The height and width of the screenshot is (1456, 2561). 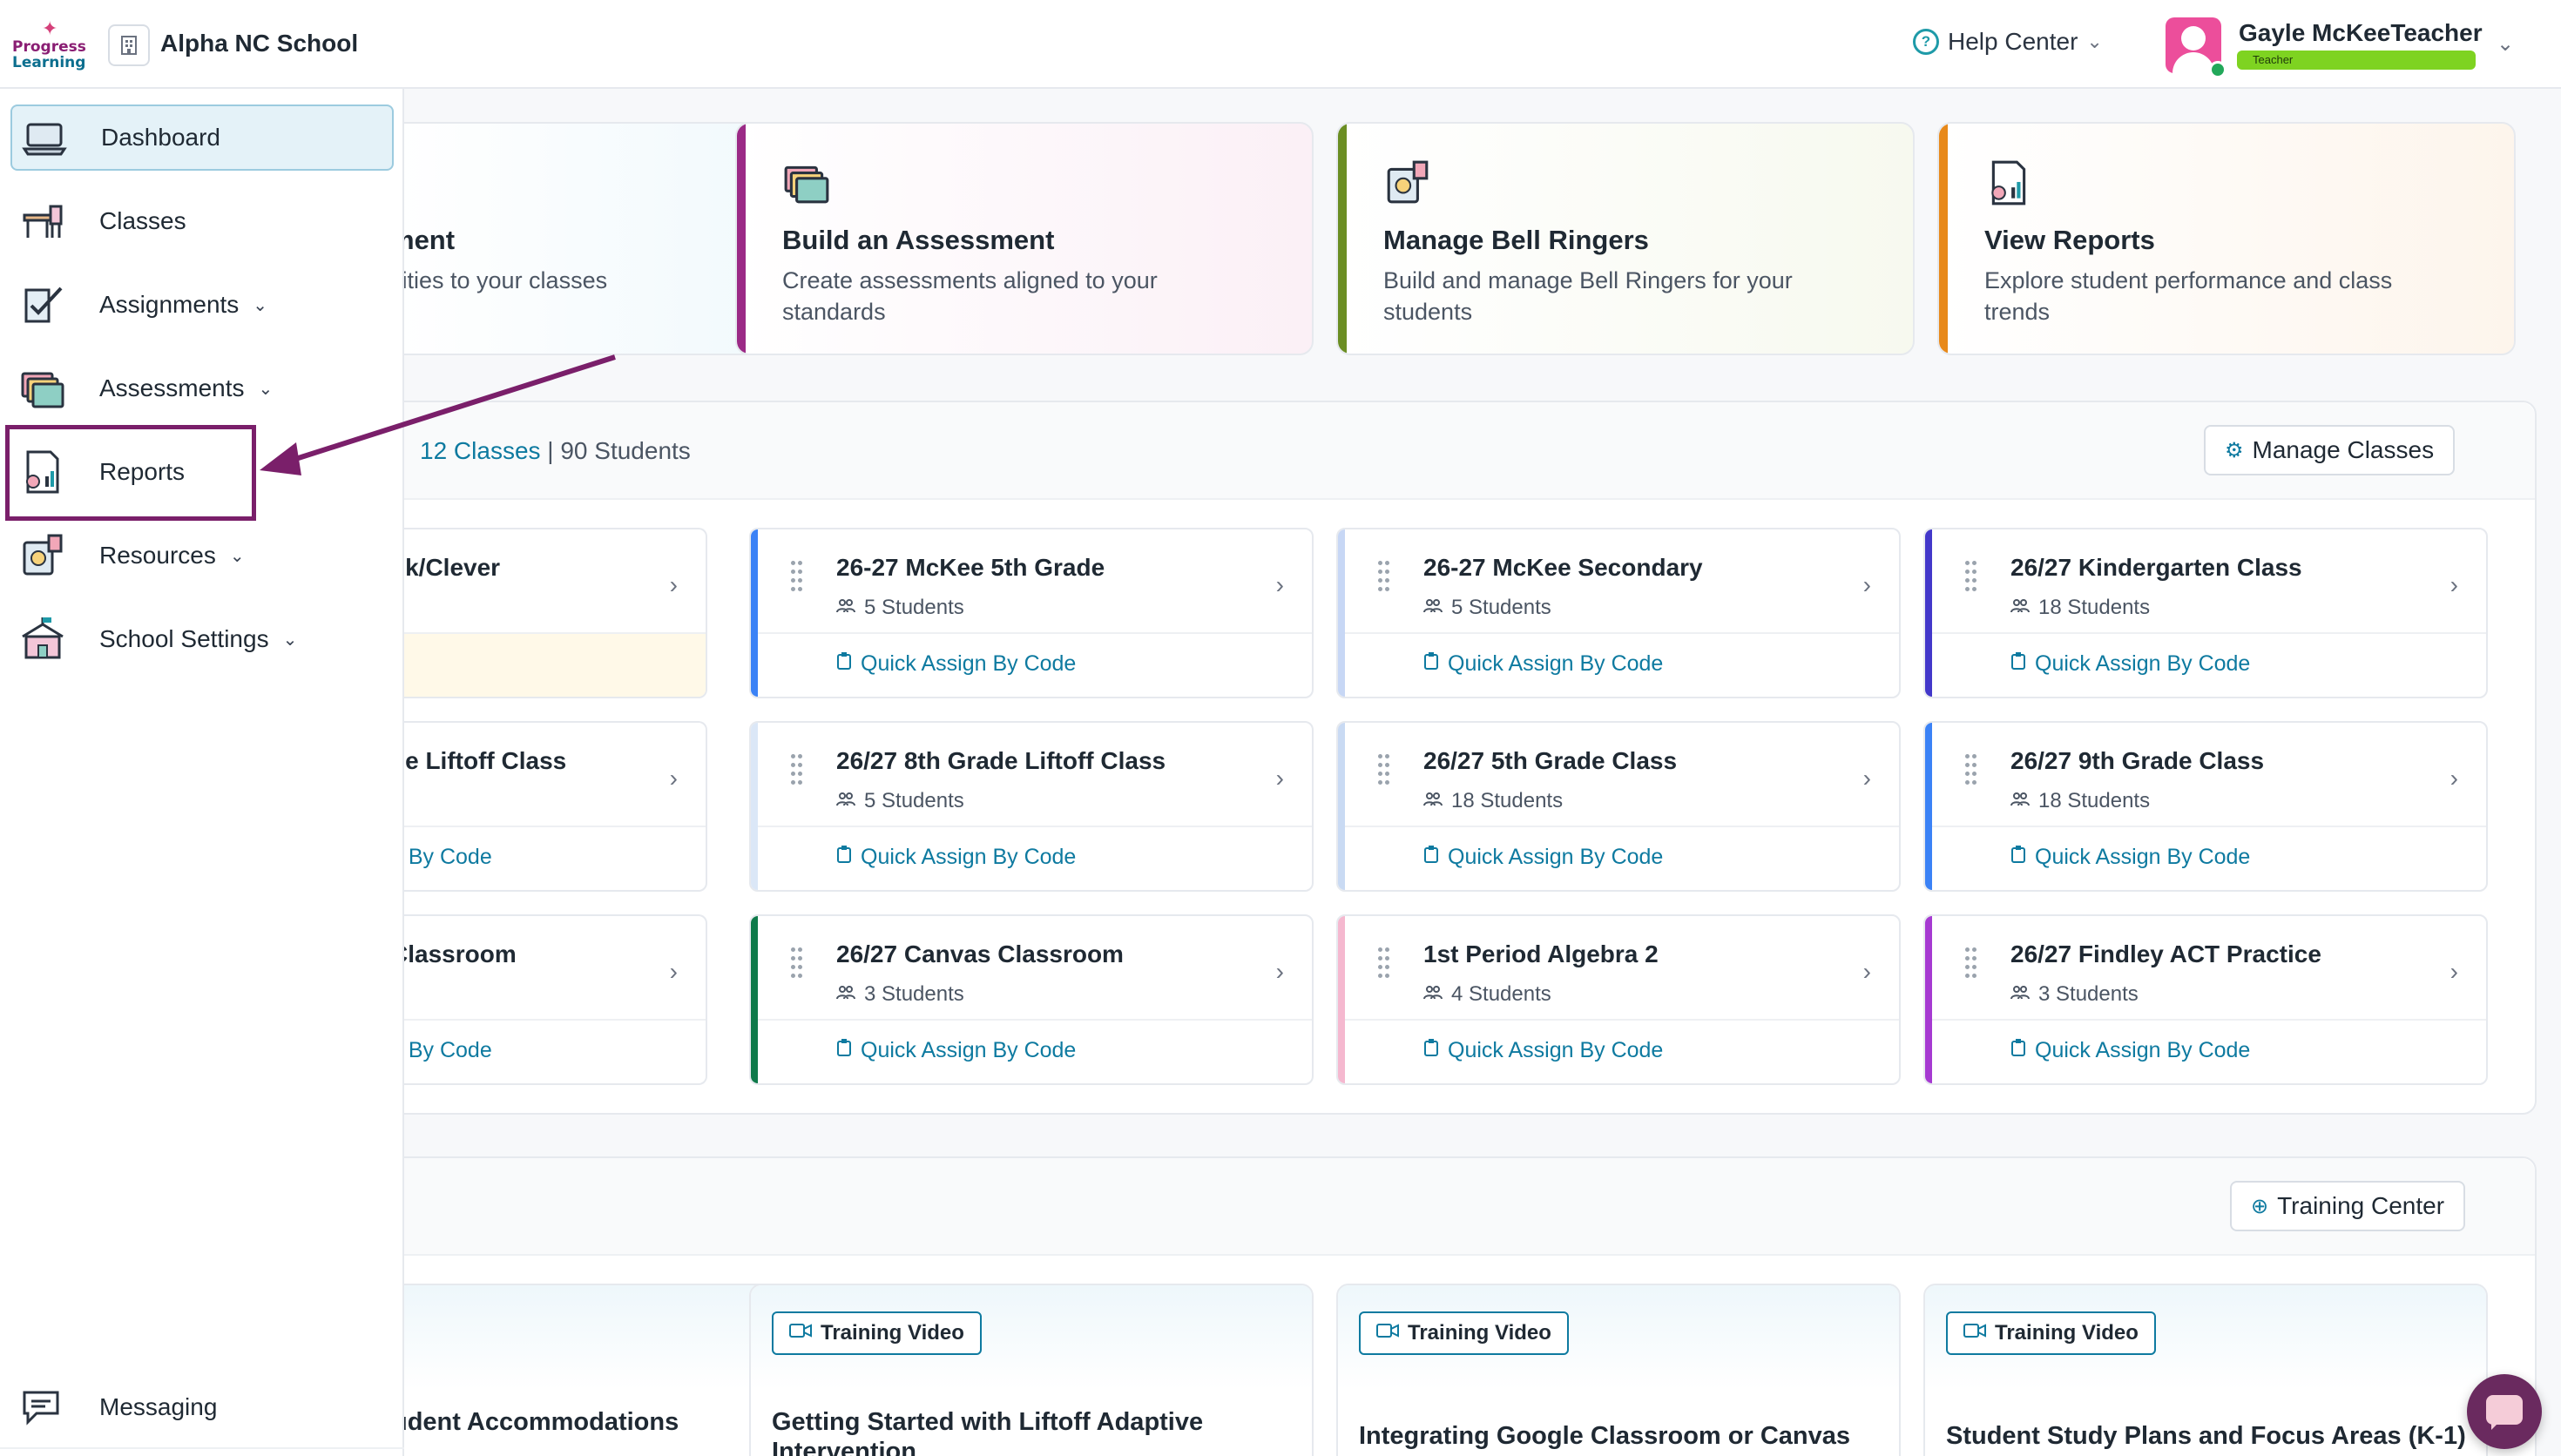 I want to click on class-card: de Liftoff Class › n By Code, so click(x=548, y=806).